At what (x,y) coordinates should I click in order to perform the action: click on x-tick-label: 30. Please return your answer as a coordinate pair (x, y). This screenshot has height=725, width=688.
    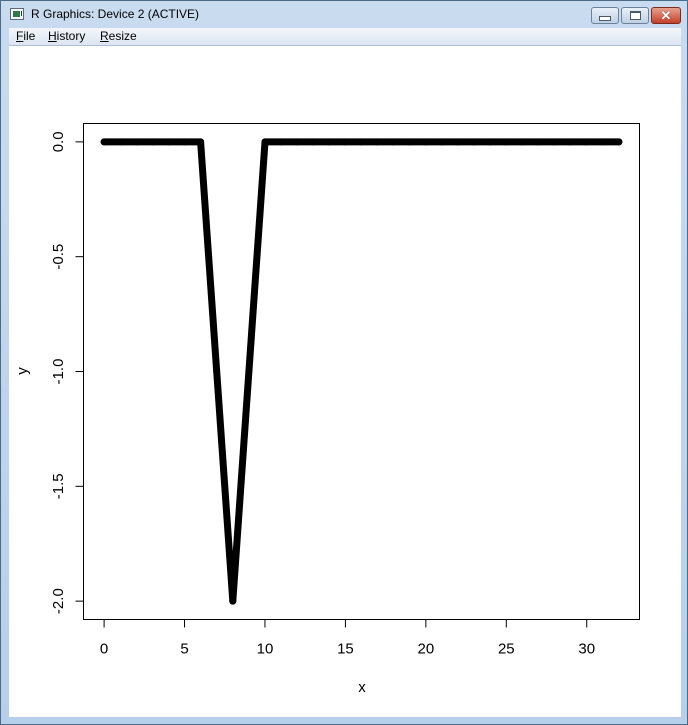
    Looking at the image, I should click on (586, 649).